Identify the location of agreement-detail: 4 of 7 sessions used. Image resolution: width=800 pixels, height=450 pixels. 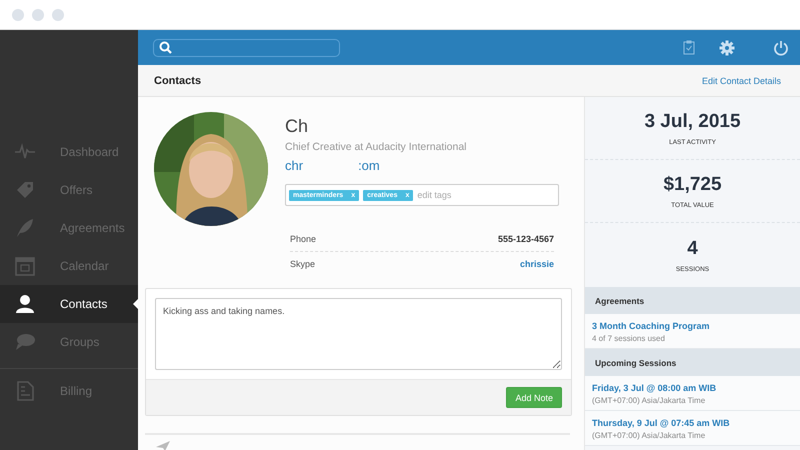
(629, 338).